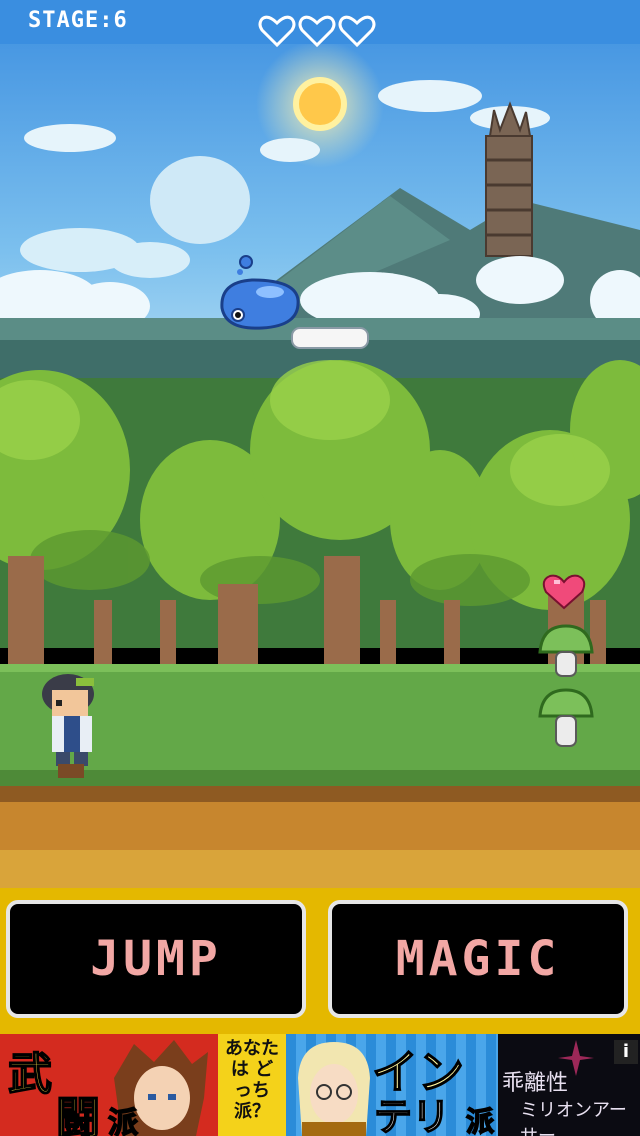 The width and height of the screenshot is (640, 1136). I want to click on ad-left-kanji-1: 武, so click(30, 1074).